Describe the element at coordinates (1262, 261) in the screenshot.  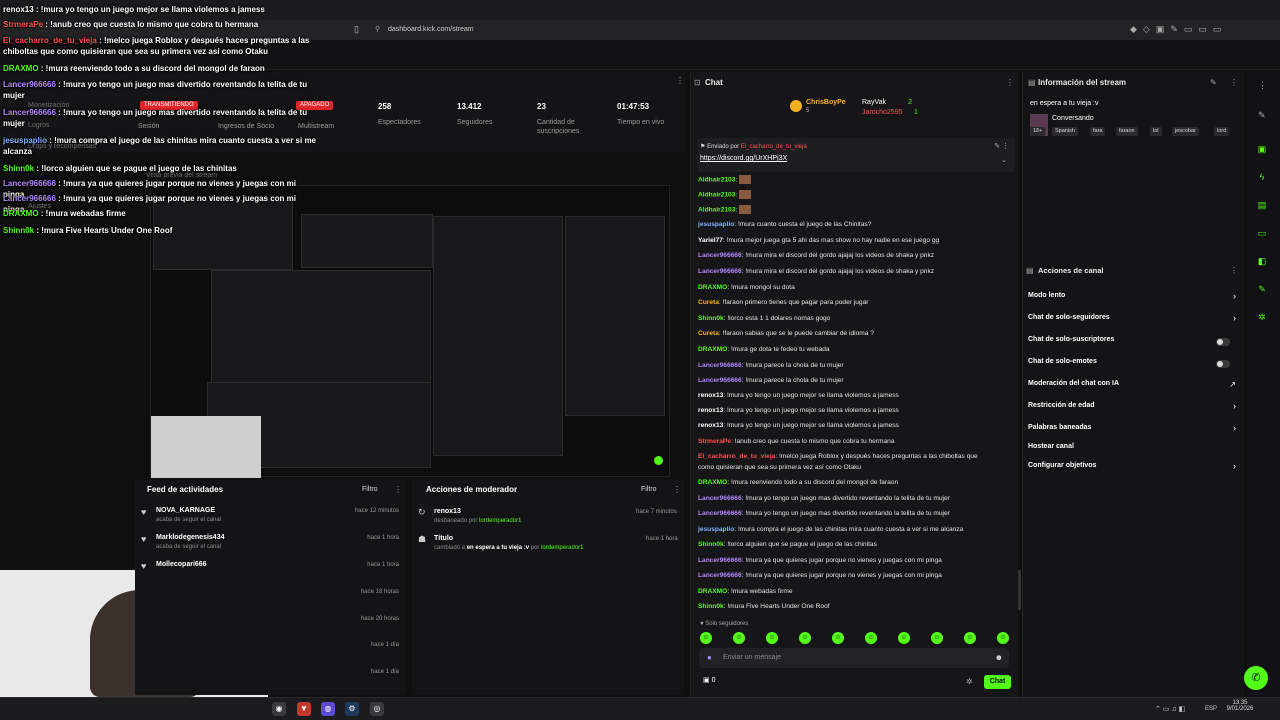
I see `video-icon: ◧` at that location.